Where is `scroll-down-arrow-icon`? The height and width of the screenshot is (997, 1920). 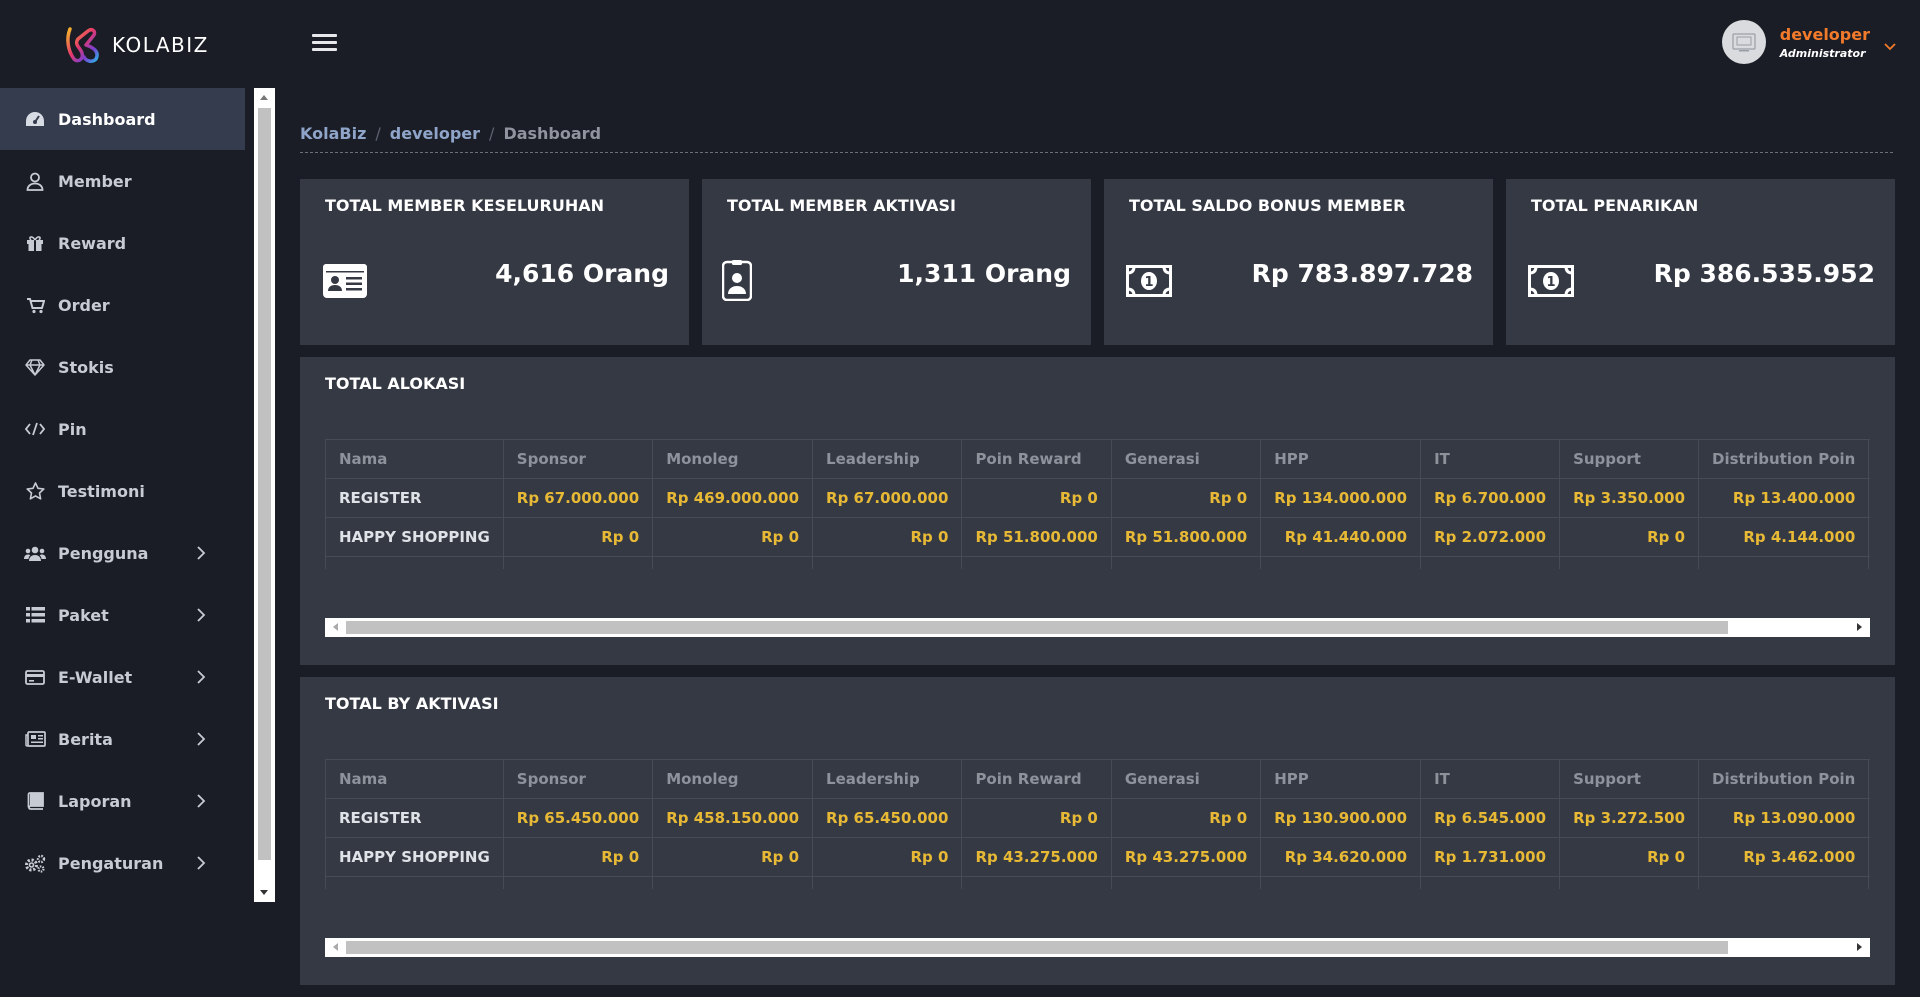 scroll-down-arrow-icon is located at coordinates (264, 892).